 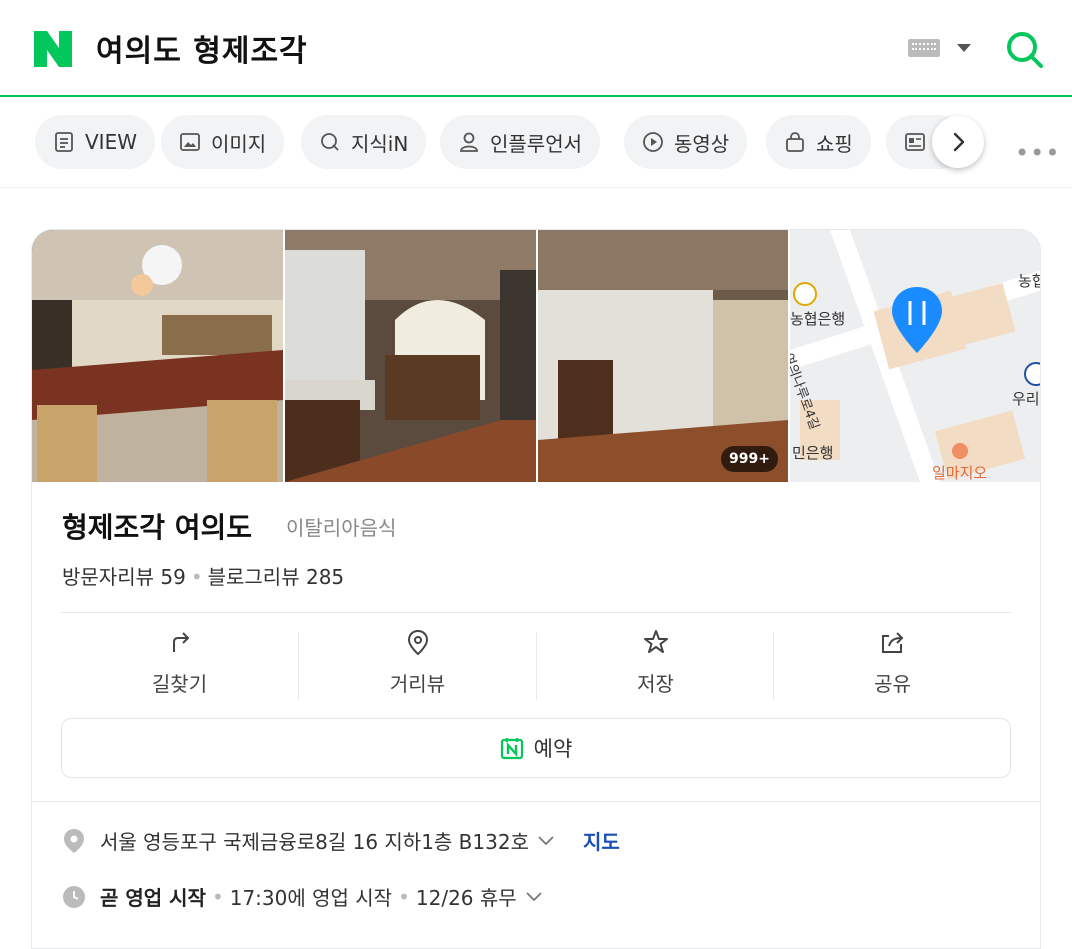 I want to click on map-label: 농협, so click(x=1029, y=281).